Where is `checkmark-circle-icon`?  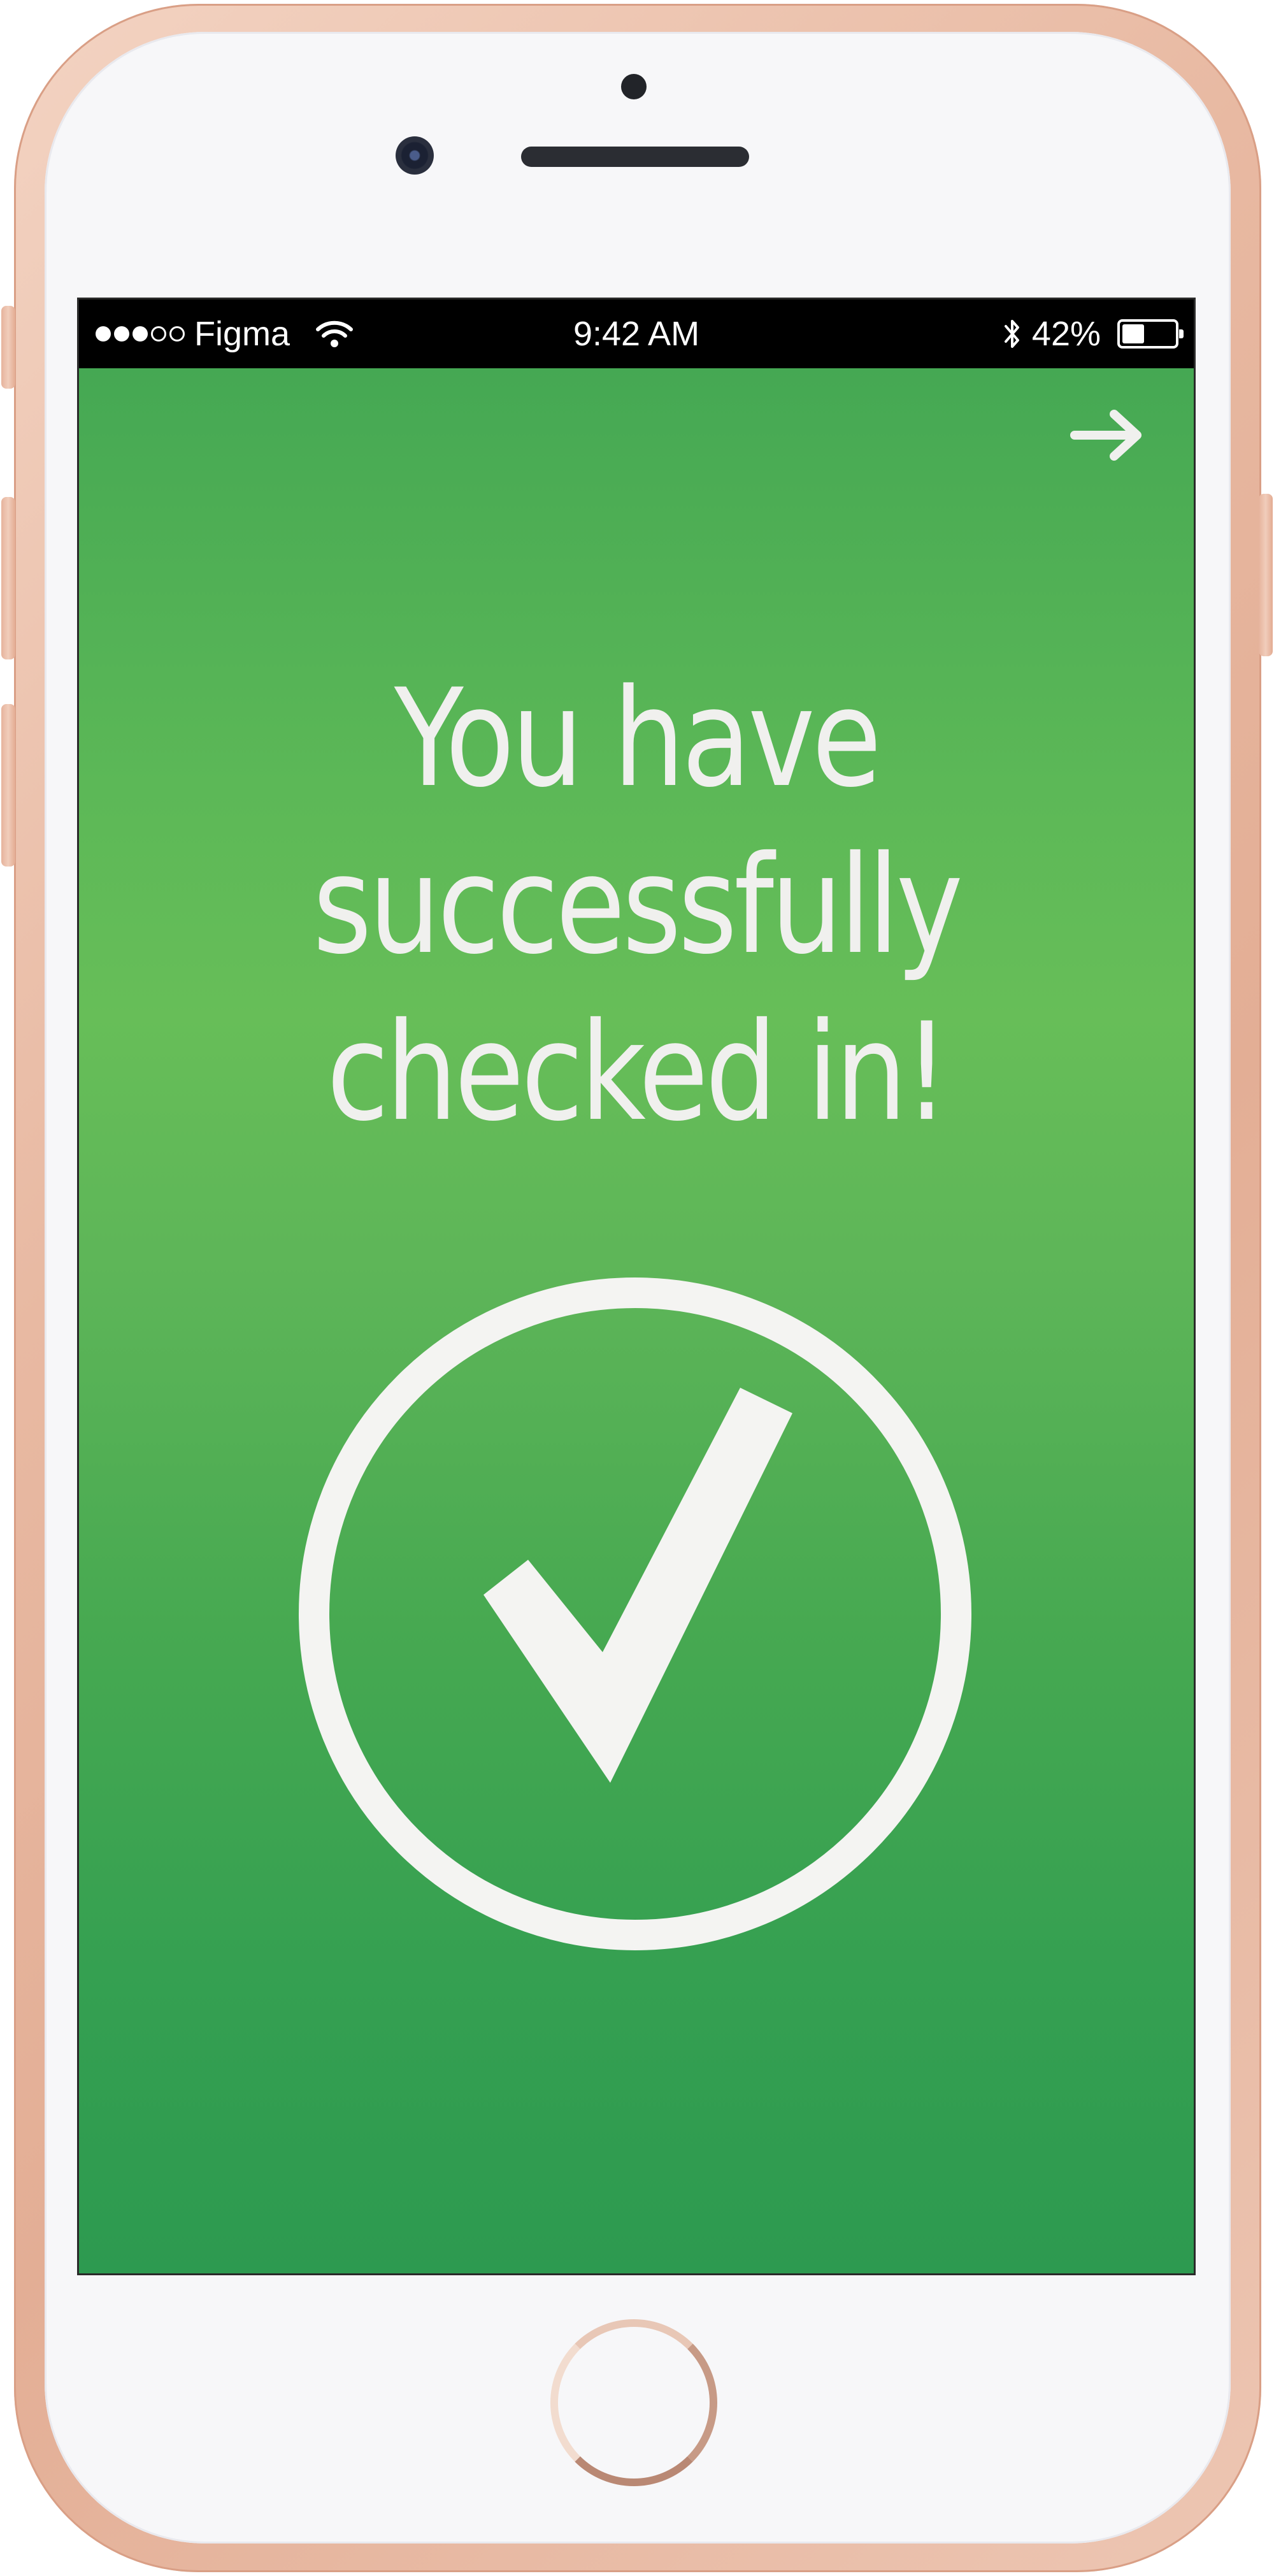
checkmark-circle-icon is located at coordinates (635, 1614).